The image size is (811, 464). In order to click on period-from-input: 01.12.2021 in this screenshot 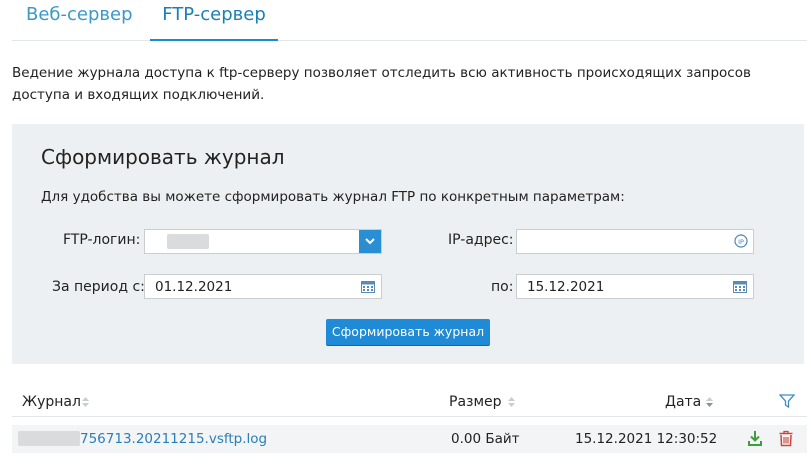, I will do `click(263, 286)`.